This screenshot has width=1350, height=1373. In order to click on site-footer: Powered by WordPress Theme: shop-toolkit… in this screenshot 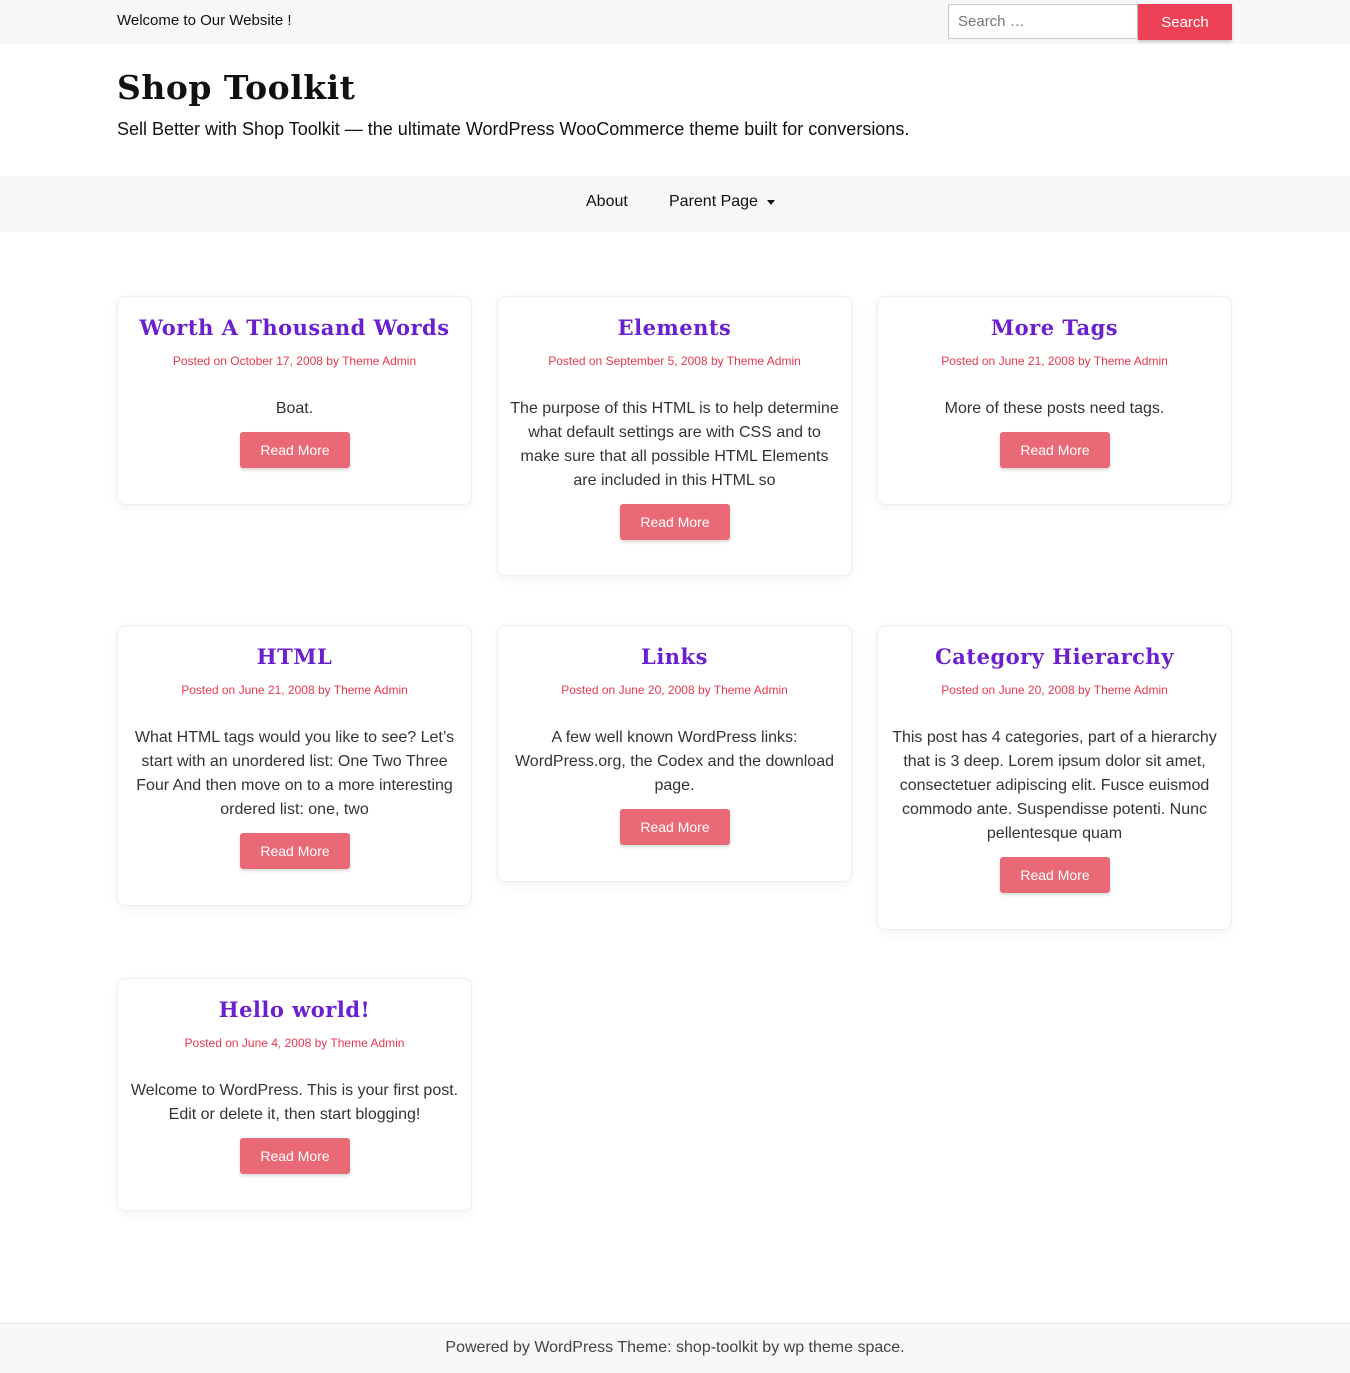, I will do `click(675, 1348)`.